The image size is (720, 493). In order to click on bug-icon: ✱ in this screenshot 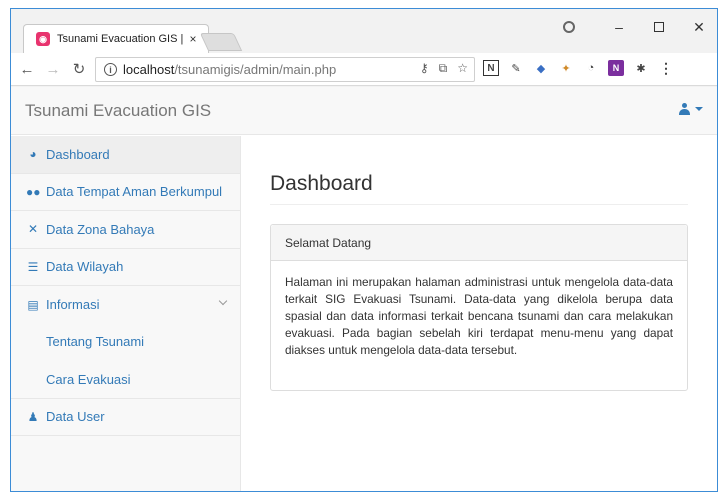, I will do `click(641, 68)`.